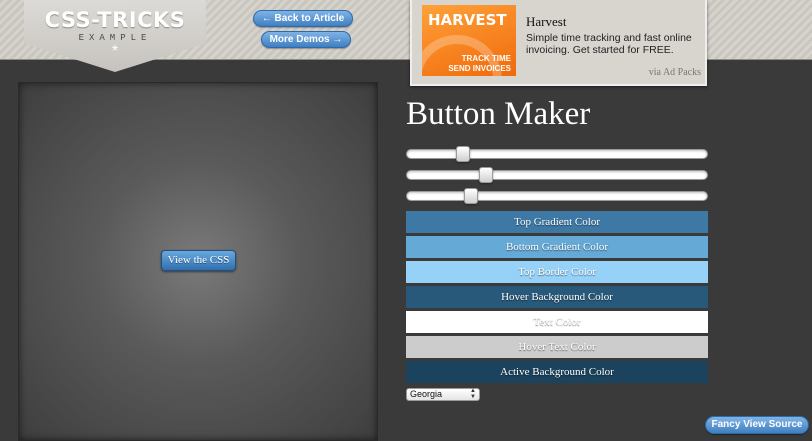 This screenshot has width=812, height=441. Describe the element at coordinates (115, 20) in the screenshot. I see `logo-title: CSS-TRICKS` at that location.